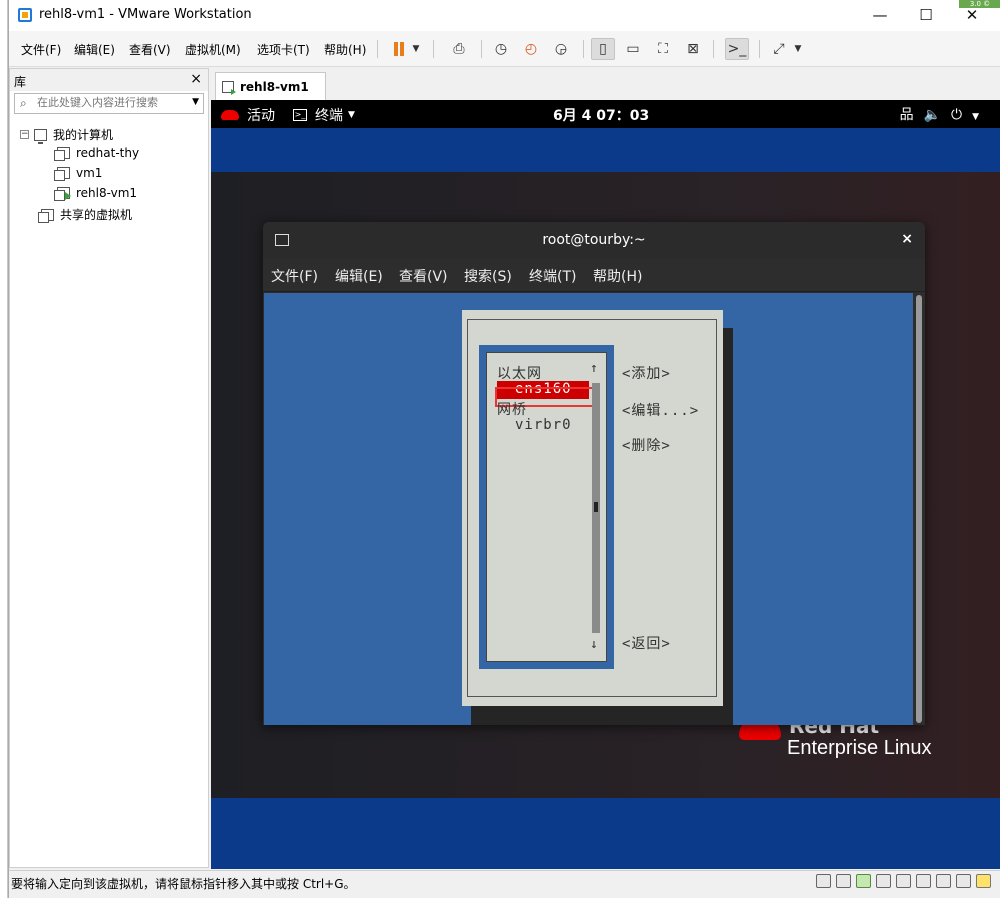 Image resolution: width=1000 pixels, height=898 pixels. Describe the element at coordinates (646, 643) in the screenshot. I see `back-button: <返回>` at that location.